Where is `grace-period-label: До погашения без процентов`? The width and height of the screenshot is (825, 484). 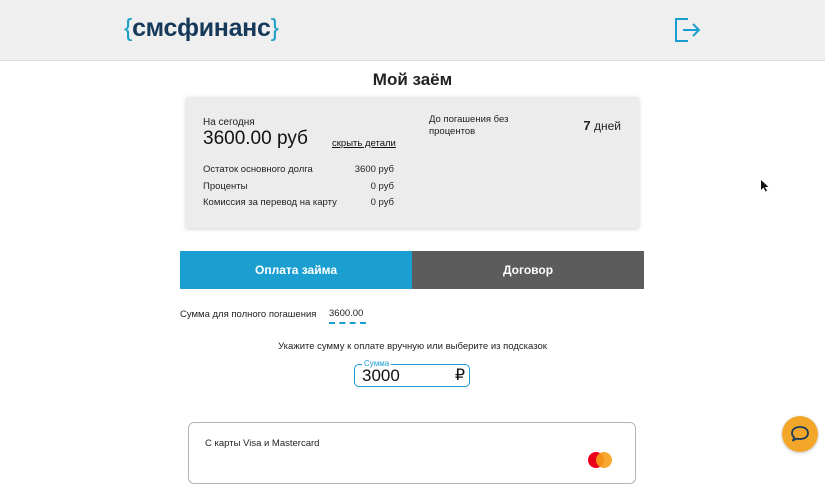
grace-period-label: До погашения без процентов is located at coordinates (469, 125).